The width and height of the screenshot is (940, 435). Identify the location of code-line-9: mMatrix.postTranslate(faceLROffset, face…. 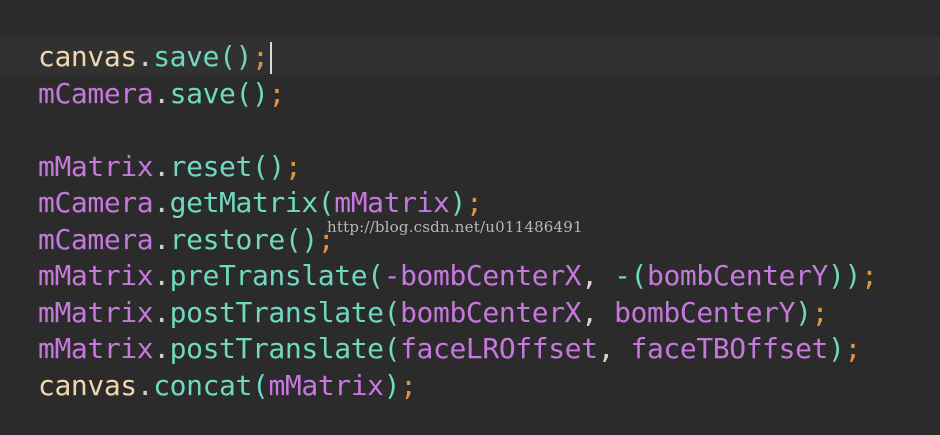
(457, 349).